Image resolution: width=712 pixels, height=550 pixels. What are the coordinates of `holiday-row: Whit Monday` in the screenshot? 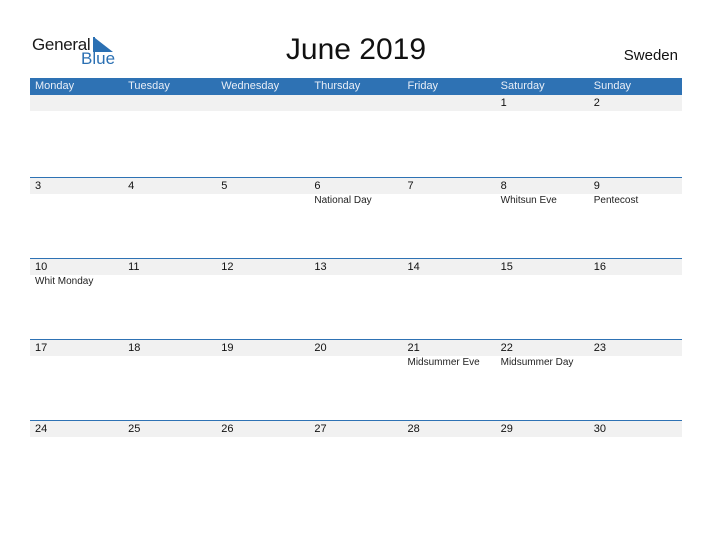 It's located at (356, 282).